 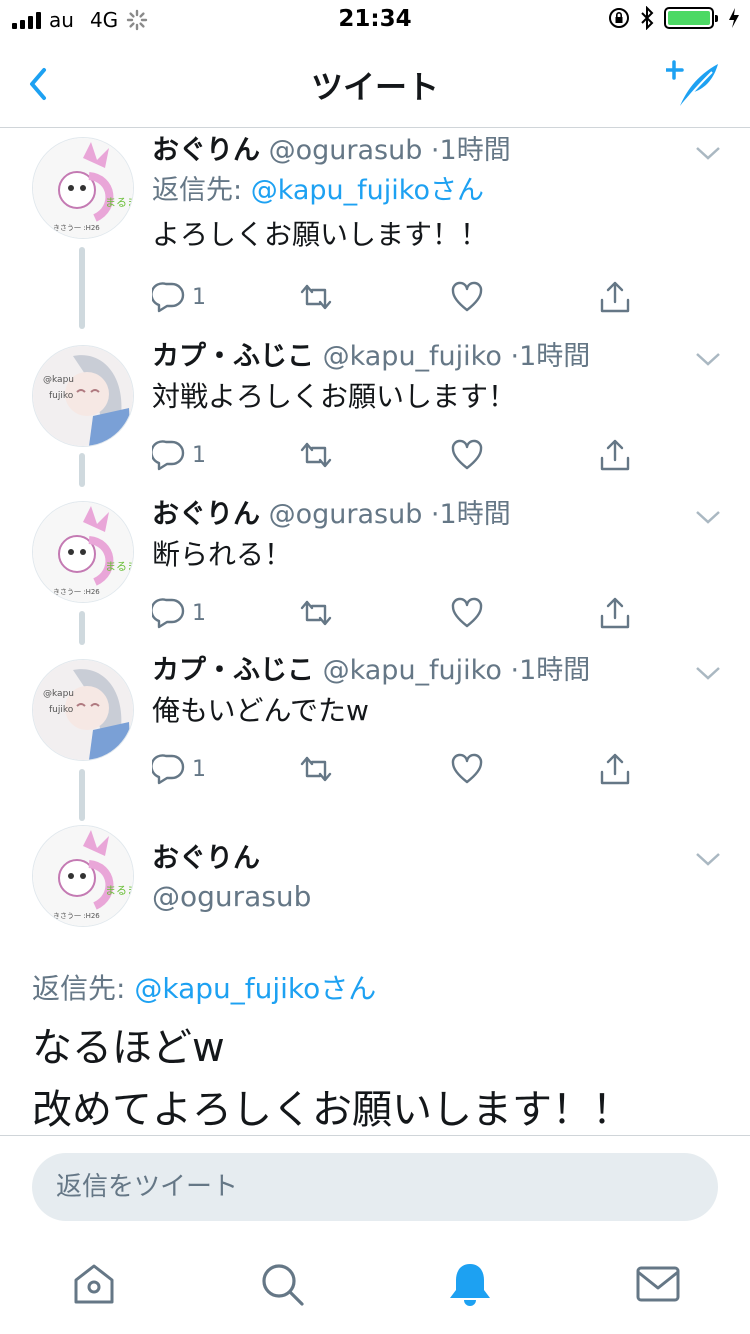 What do you see at coordinates (260, 710) in the screenshot?
I see `tweet-text: 俺もいどんでたw` at bounding box center [260, 710].